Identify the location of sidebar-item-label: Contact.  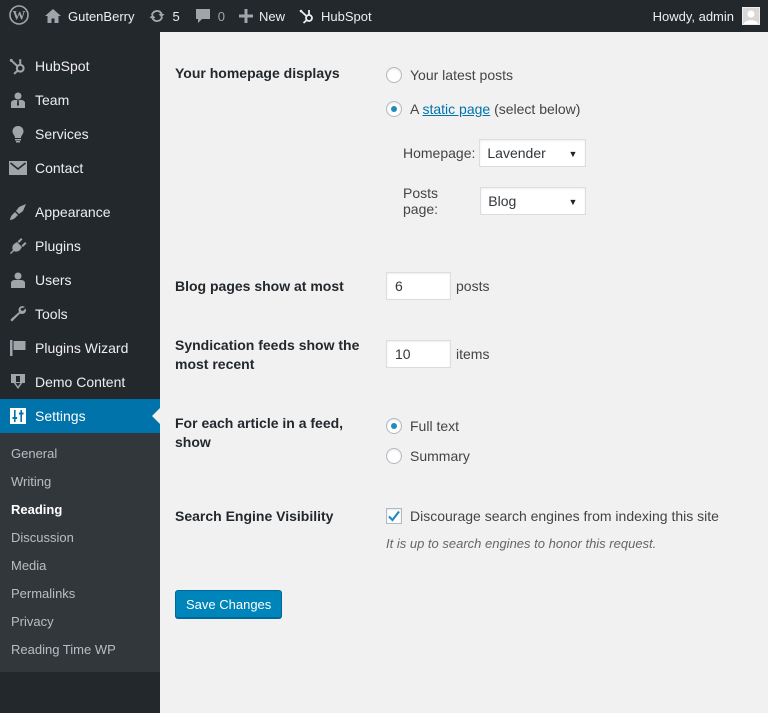
(59, 168).